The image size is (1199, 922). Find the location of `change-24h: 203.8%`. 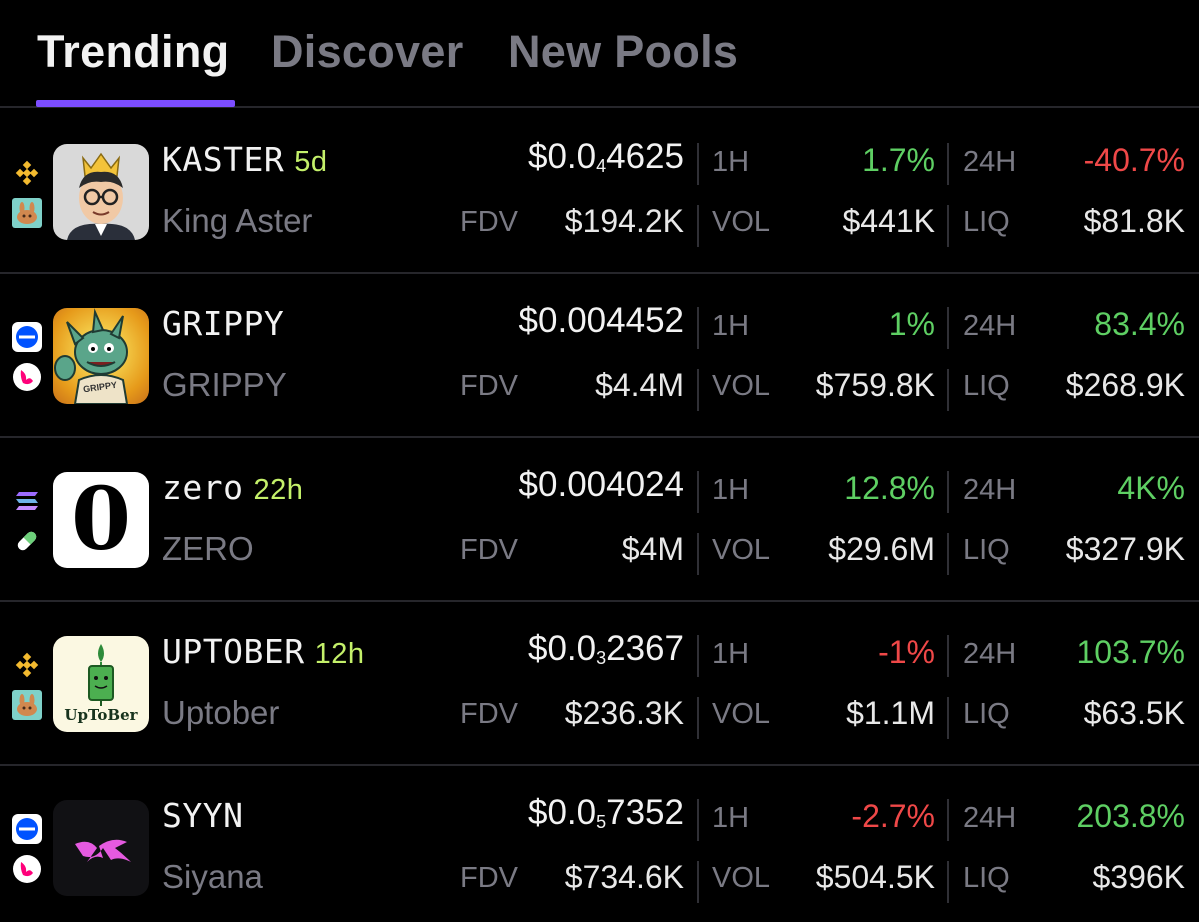

change-24h: 203.8% is located at coordinates (1130, 816).